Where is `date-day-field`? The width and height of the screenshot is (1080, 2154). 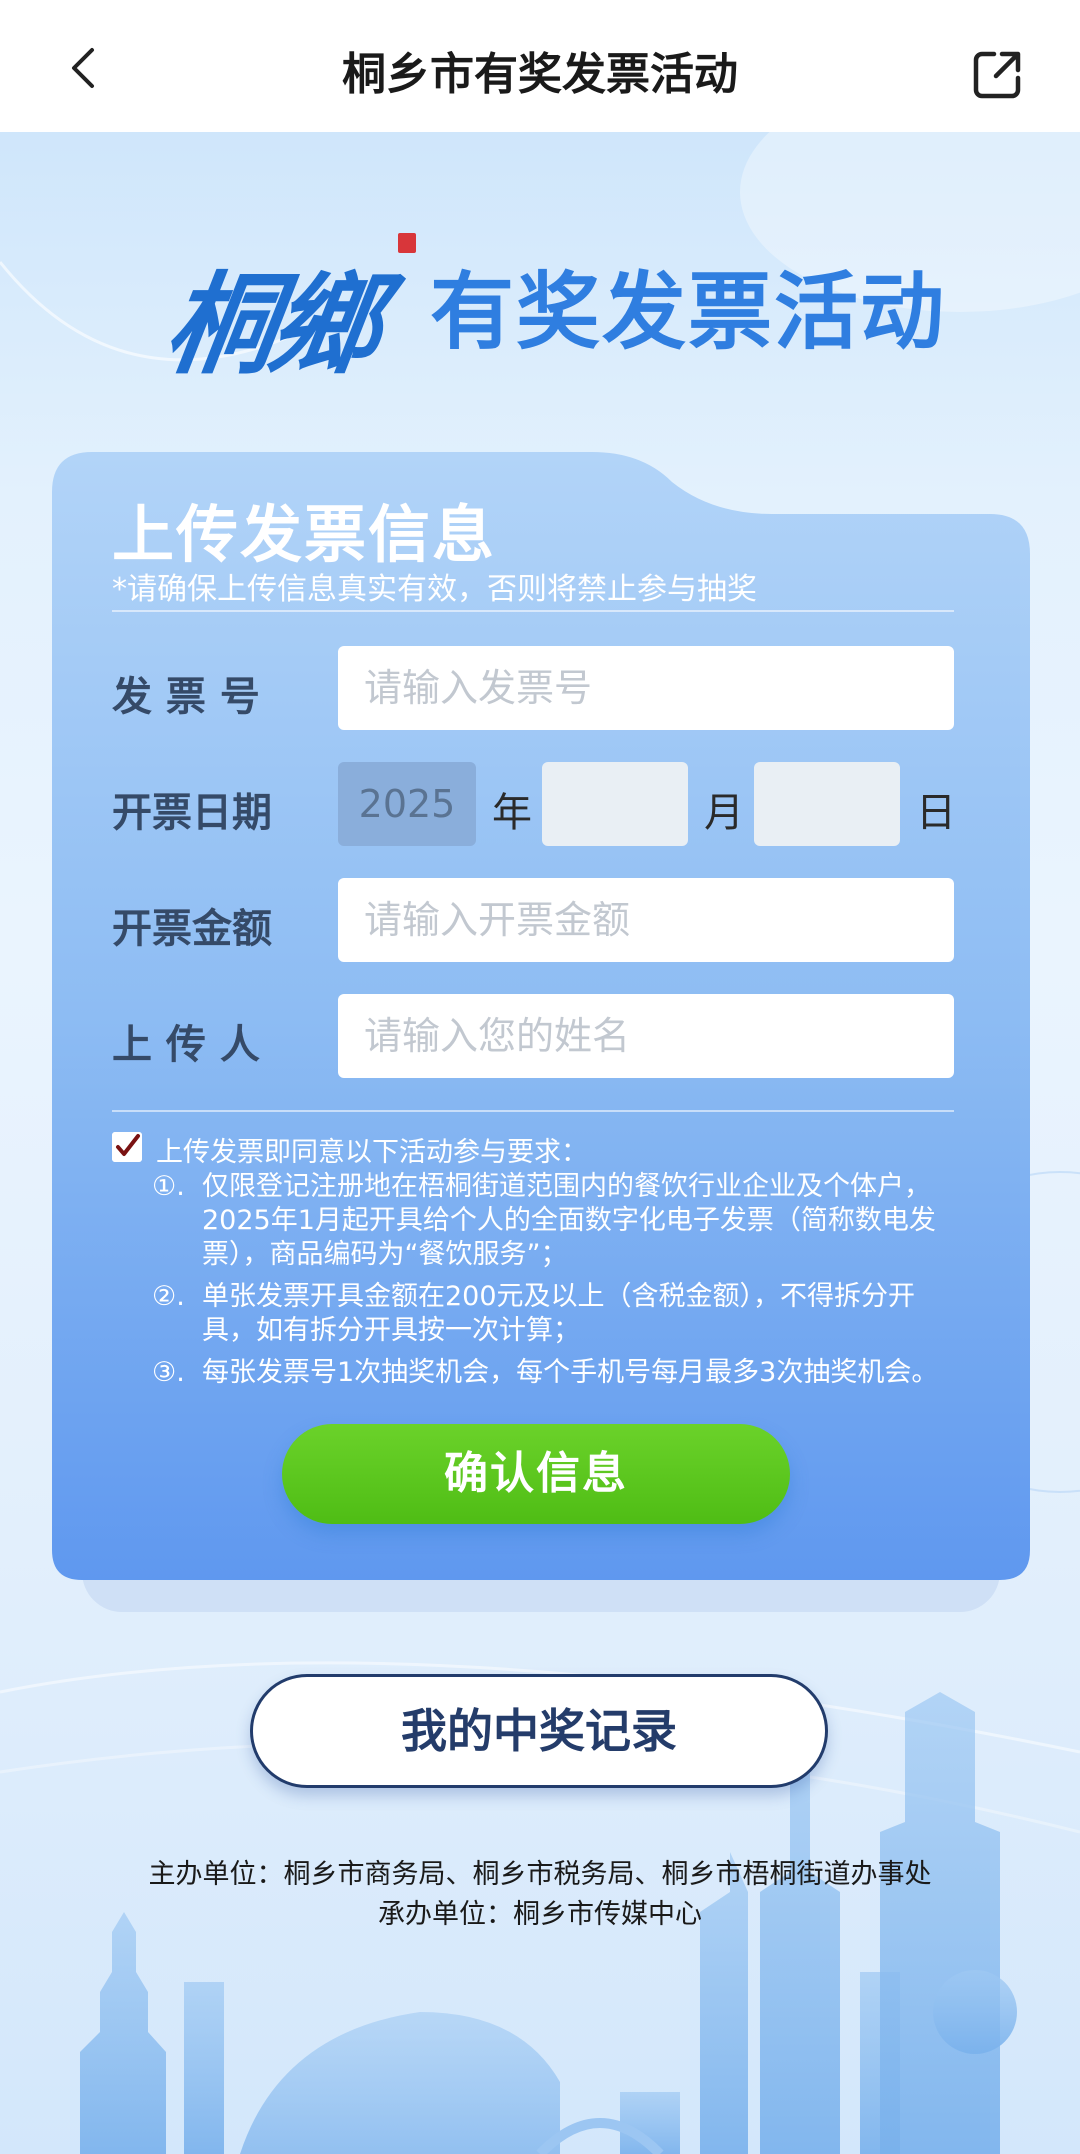
date-day-field is located at coordinates (827, 804).